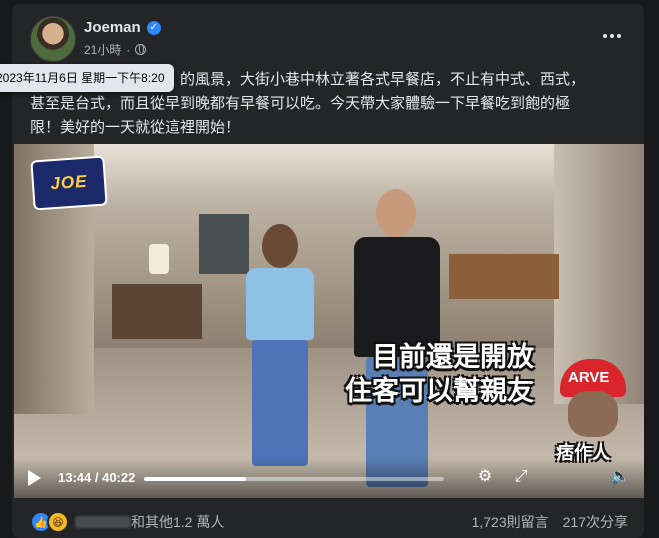 This screenshot has height=538, width=659. I want to click on progress-bar, so click(294, 479).